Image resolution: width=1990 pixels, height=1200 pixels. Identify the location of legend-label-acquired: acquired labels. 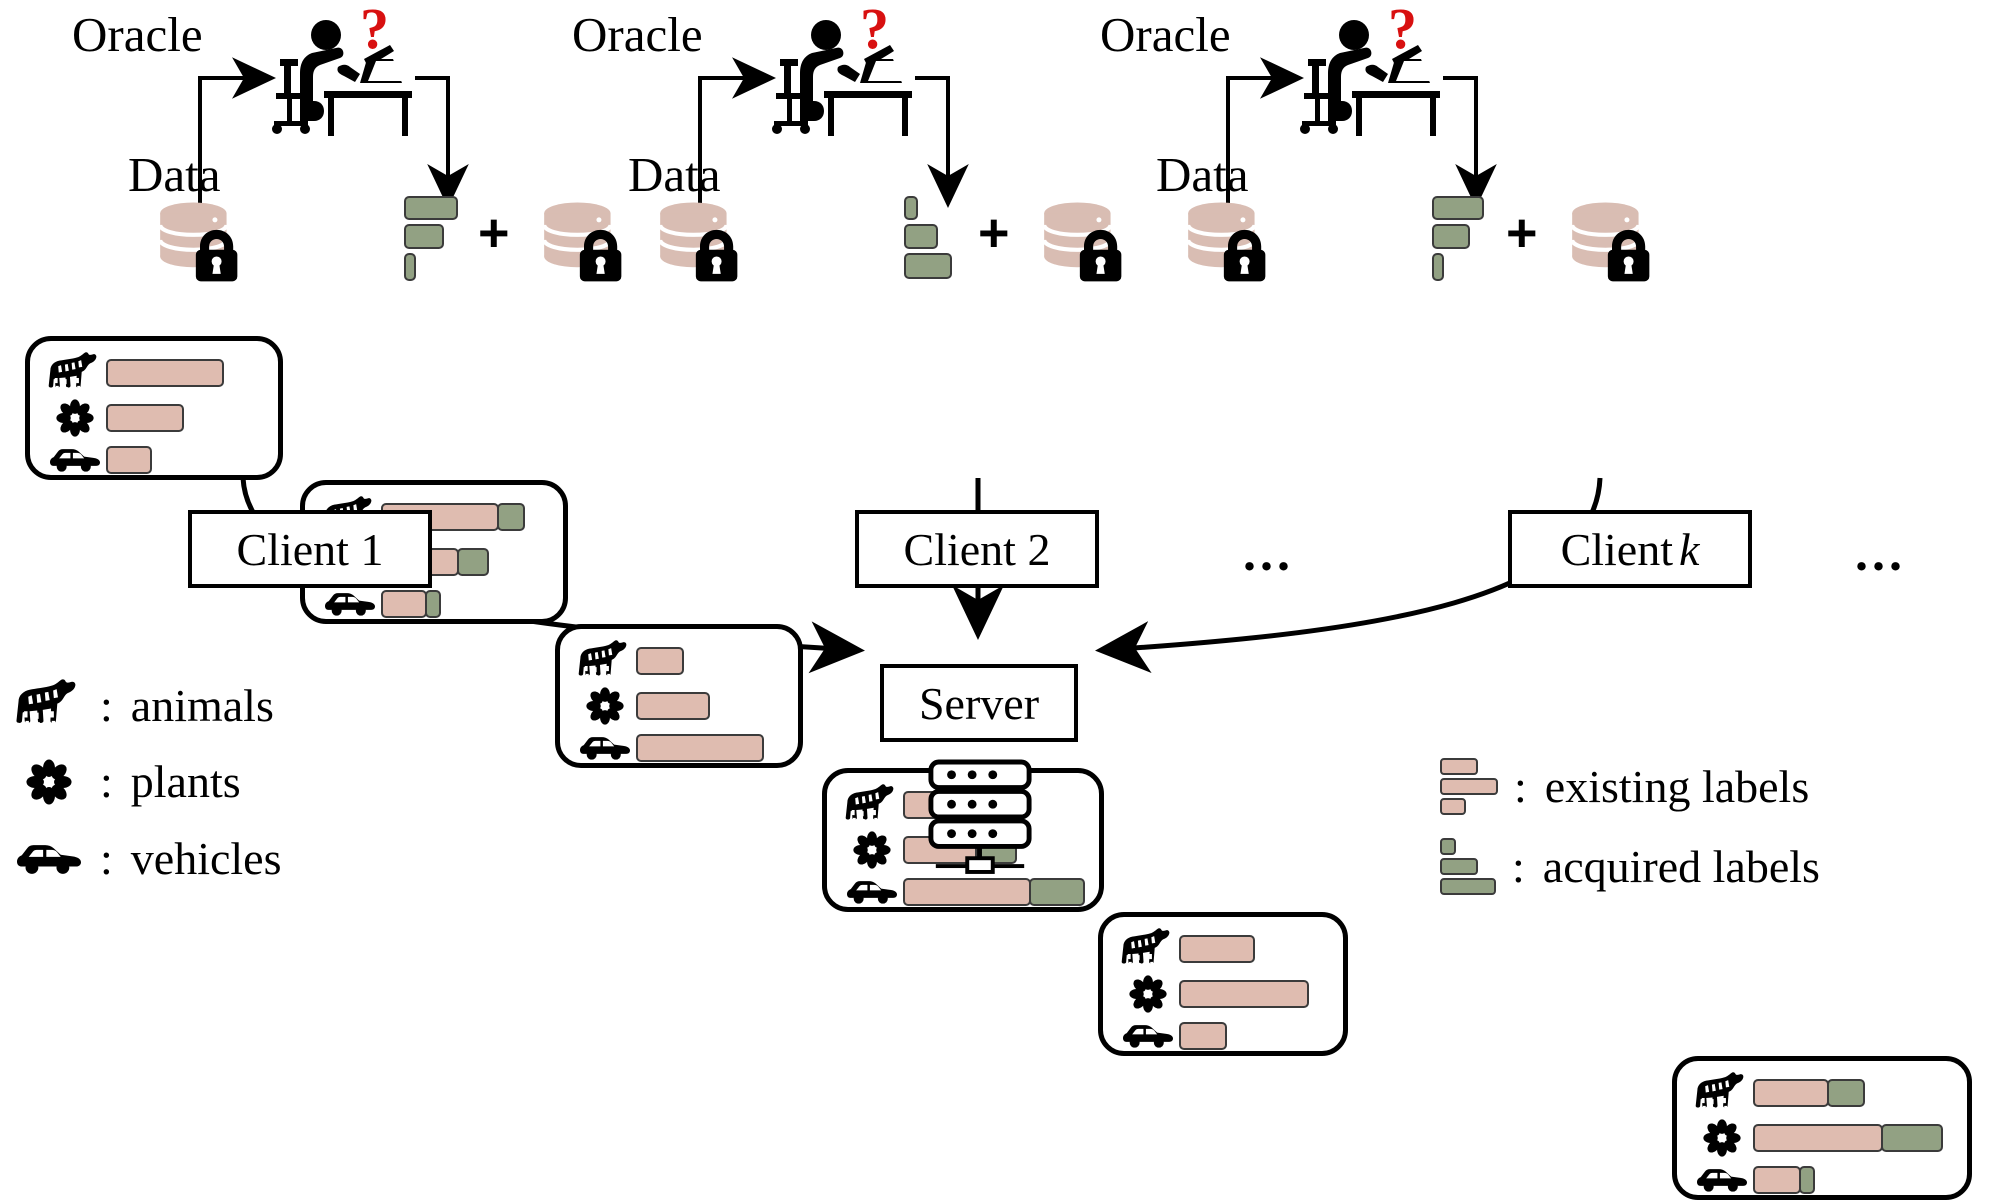
(1681, 866).